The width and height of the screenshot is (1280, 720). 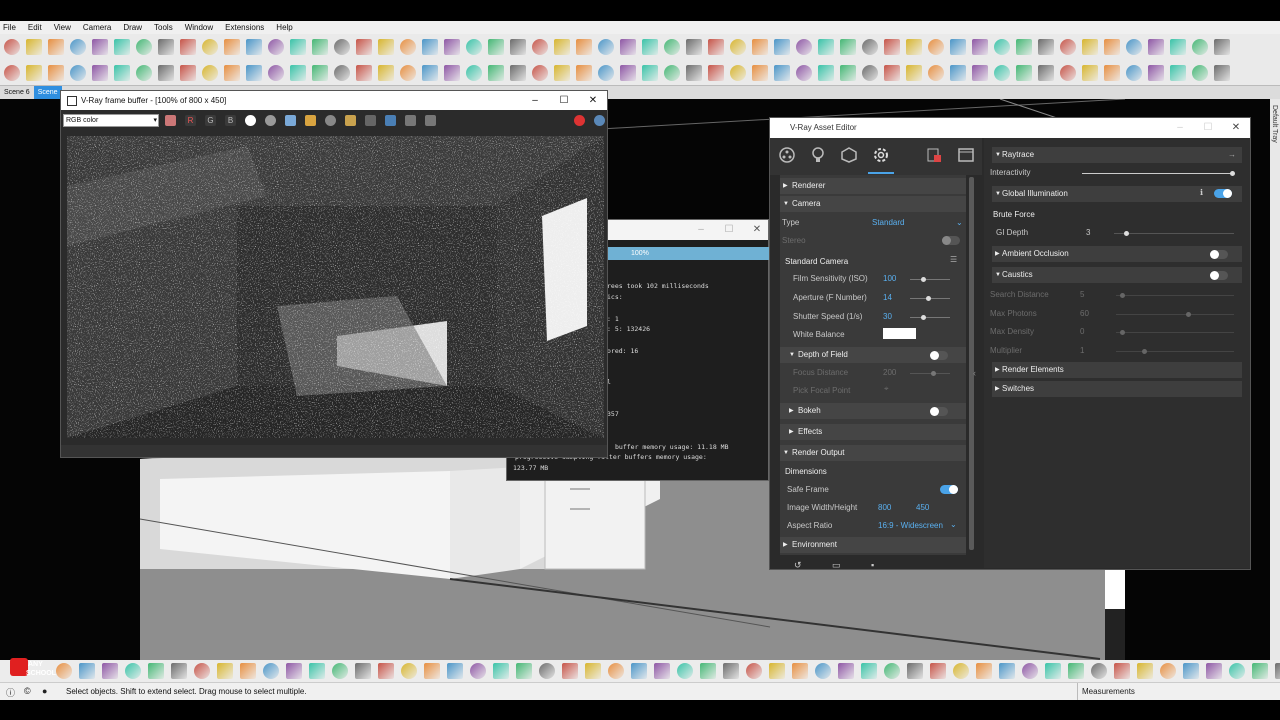 What do you see at coordinates (244, 27) in the screenshot?
I see `menu-extensions: Extensions` at bounding box center [244, 27].